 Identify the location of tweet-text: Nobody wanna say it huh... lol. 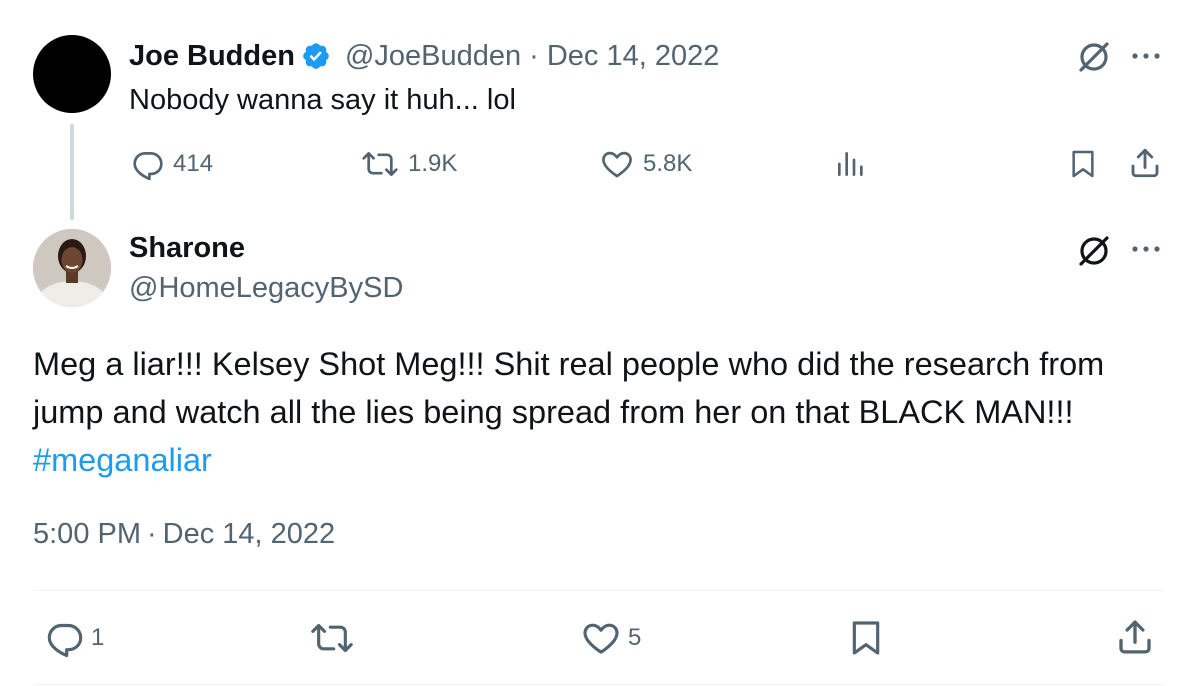
(322, 100).